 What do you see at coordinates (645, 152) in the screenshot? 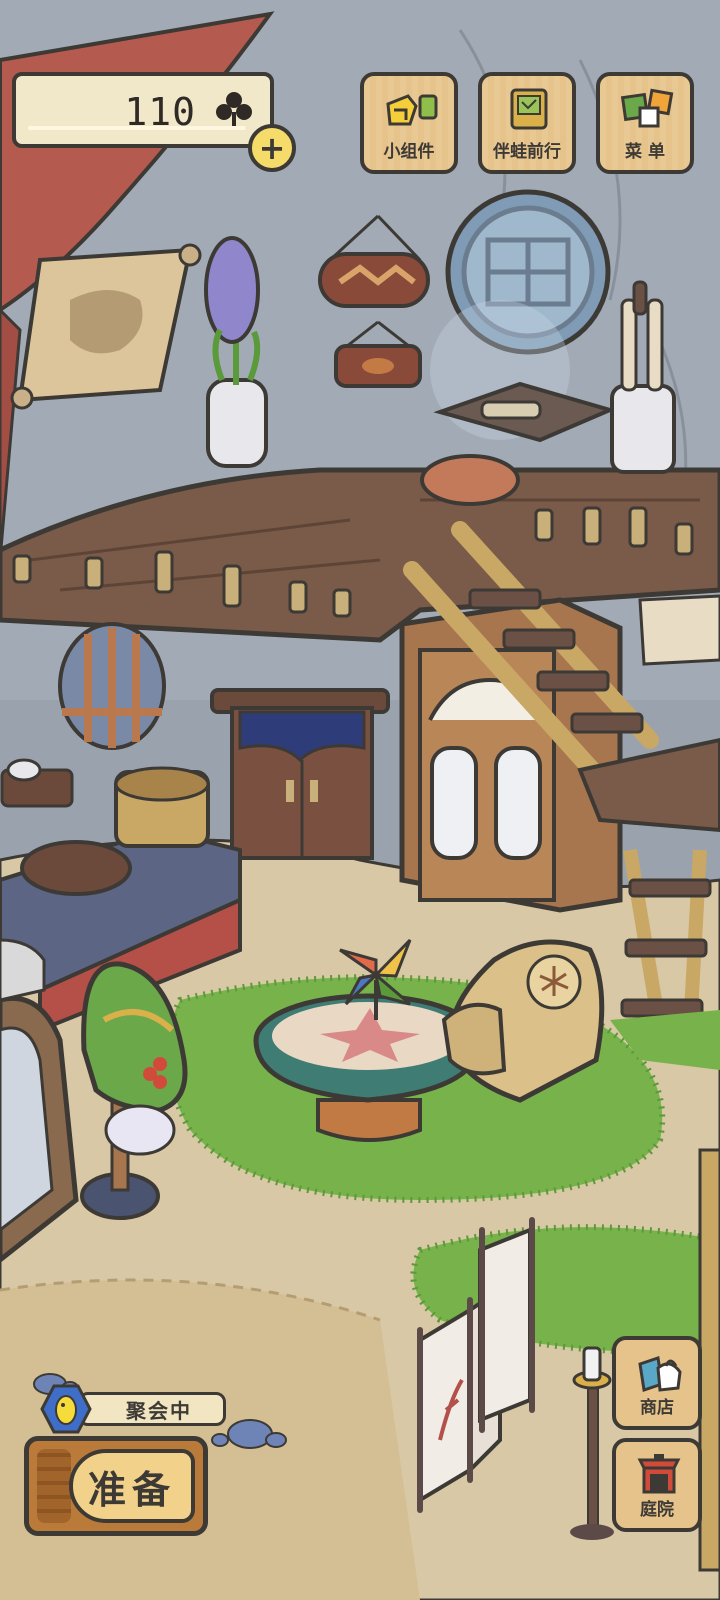
I see `menu-label: 菜 单` at bounding box center [645, 152].